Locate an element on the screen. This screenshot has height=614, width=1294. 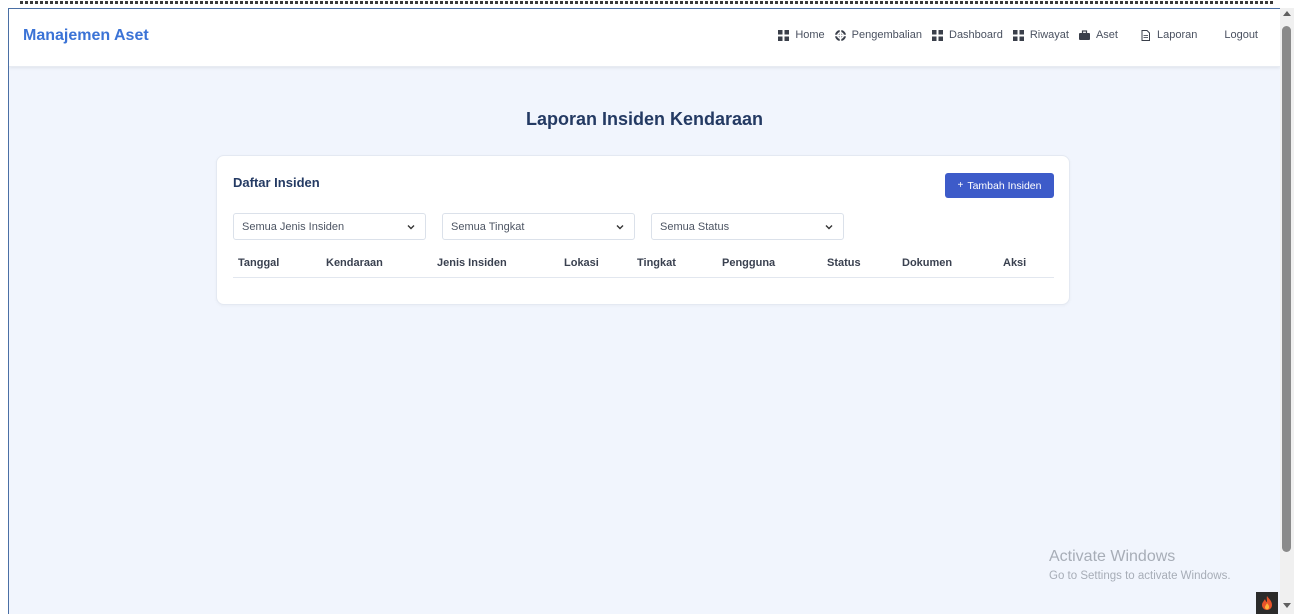
page-title: Laporan Insiden Kendaraan is located at coordinates (644, 119).